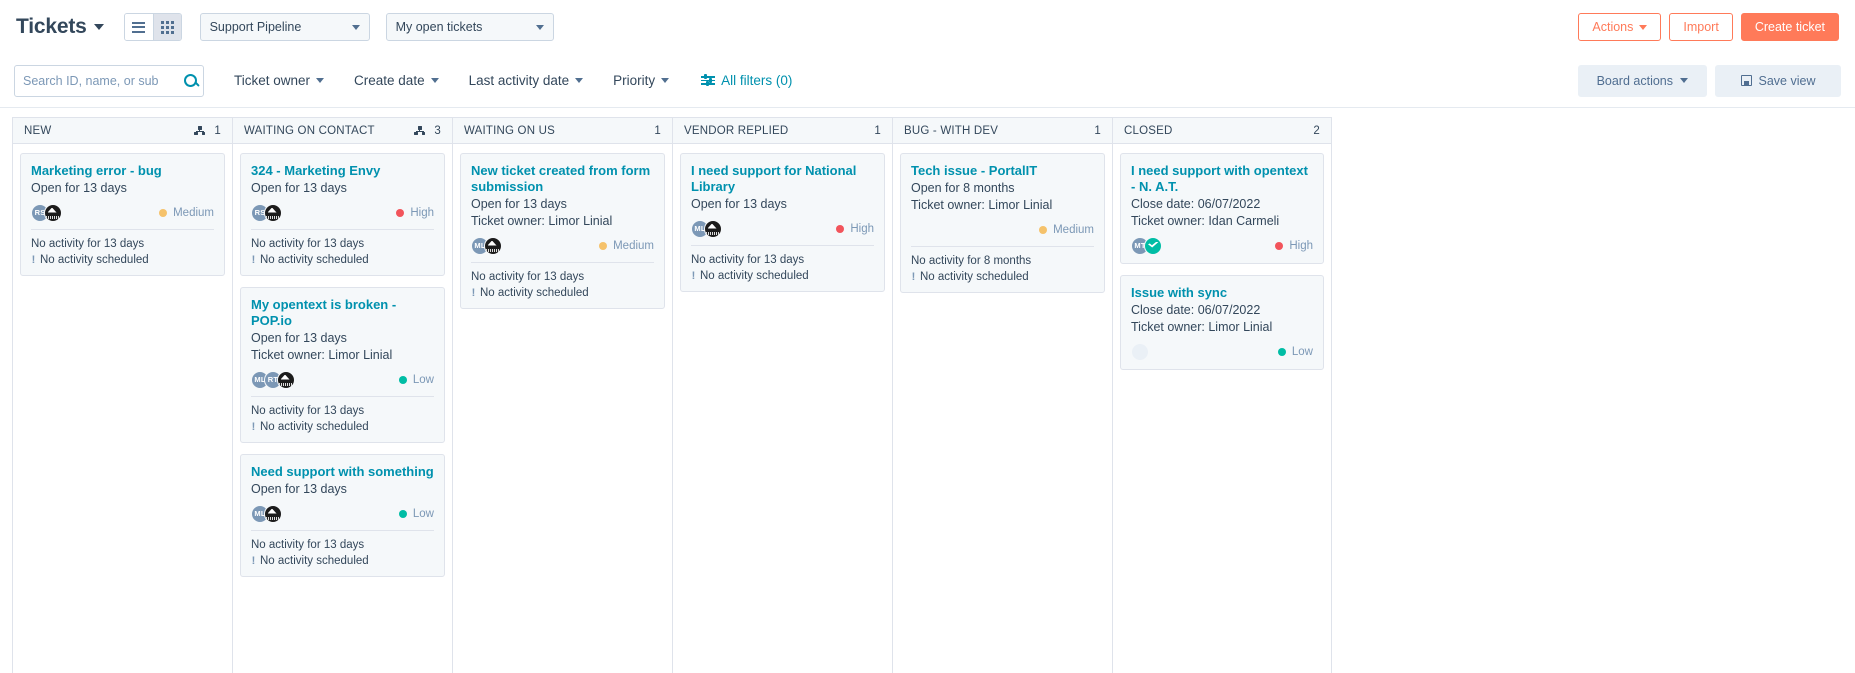 The width and height of the screenshot is (1855, 673). Describe the element at coordinates (963, 188) in the screenshot. I see `ticket-open-duration: Open for 8 months` at that location.